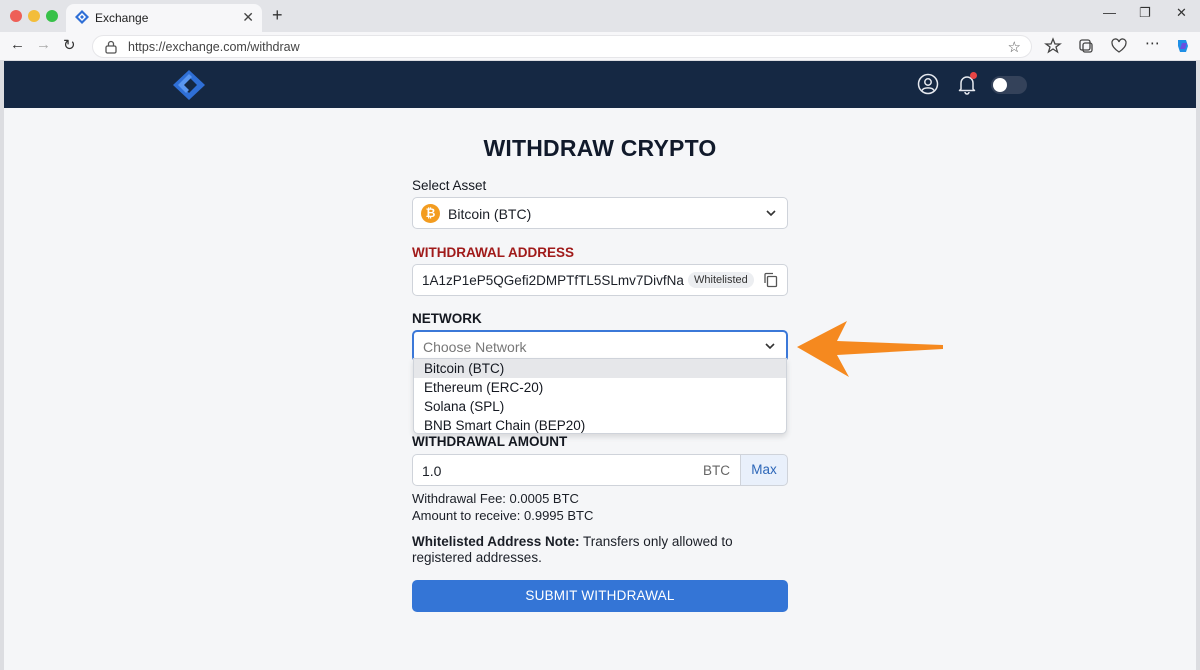  What do you see at coordinates (495, 498) in the screenshot?
I see `withdrawal-fee-text: Withdrawal Fee: 0.0005 BTC` at bounding box center [495, 498].